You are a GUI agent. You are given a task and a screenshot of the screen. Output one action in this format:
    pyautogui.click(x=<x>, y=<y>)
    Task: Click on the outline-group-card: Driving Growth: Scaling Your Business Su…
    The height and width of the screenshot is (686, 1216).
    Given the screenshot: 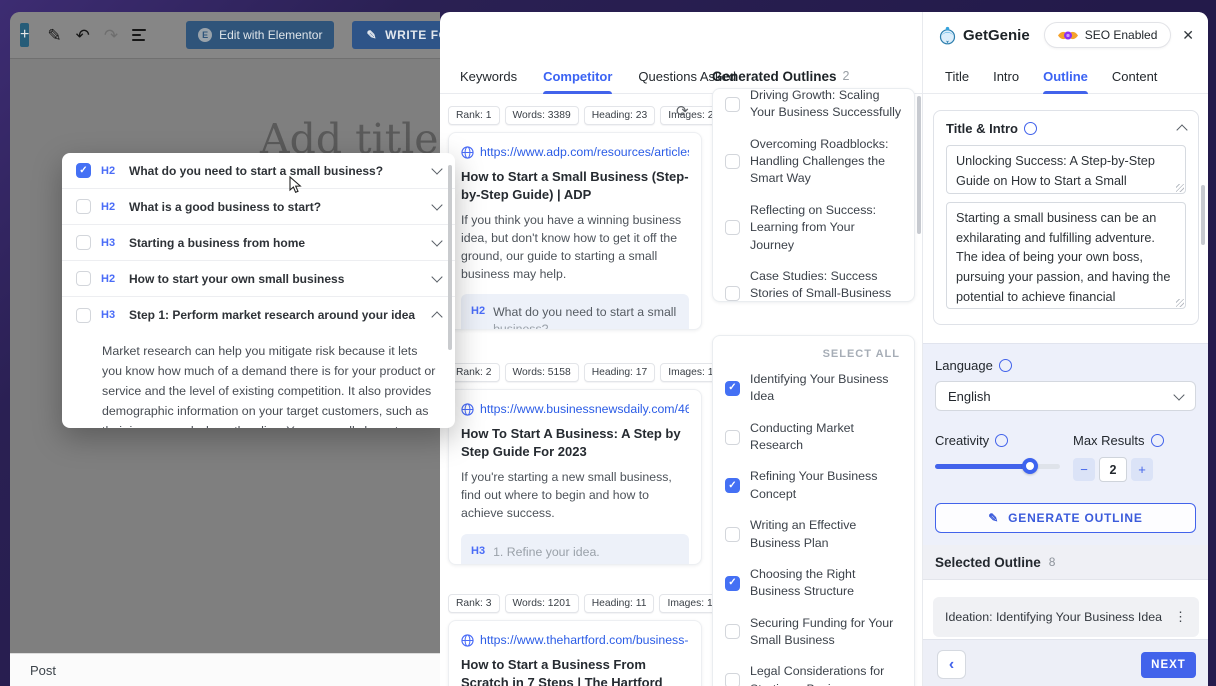 What is the action you would take?
    pyautogui.click(x=813, y=195)
    